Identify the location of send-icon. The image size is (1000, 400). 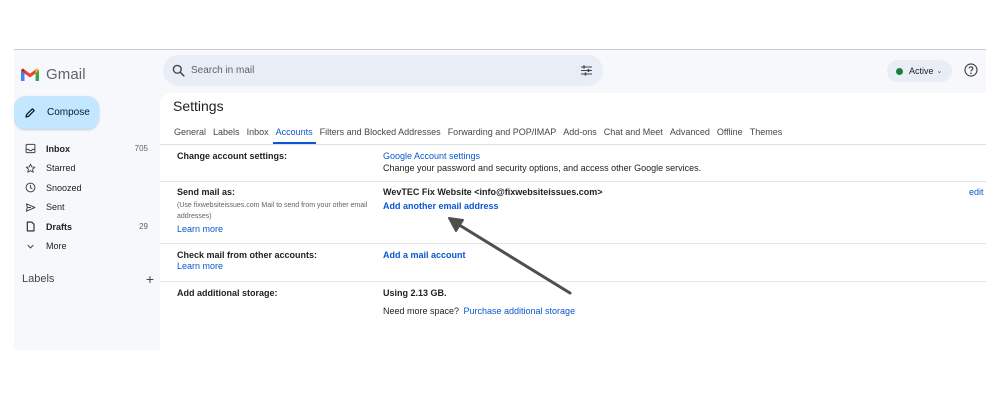
(30, 207).